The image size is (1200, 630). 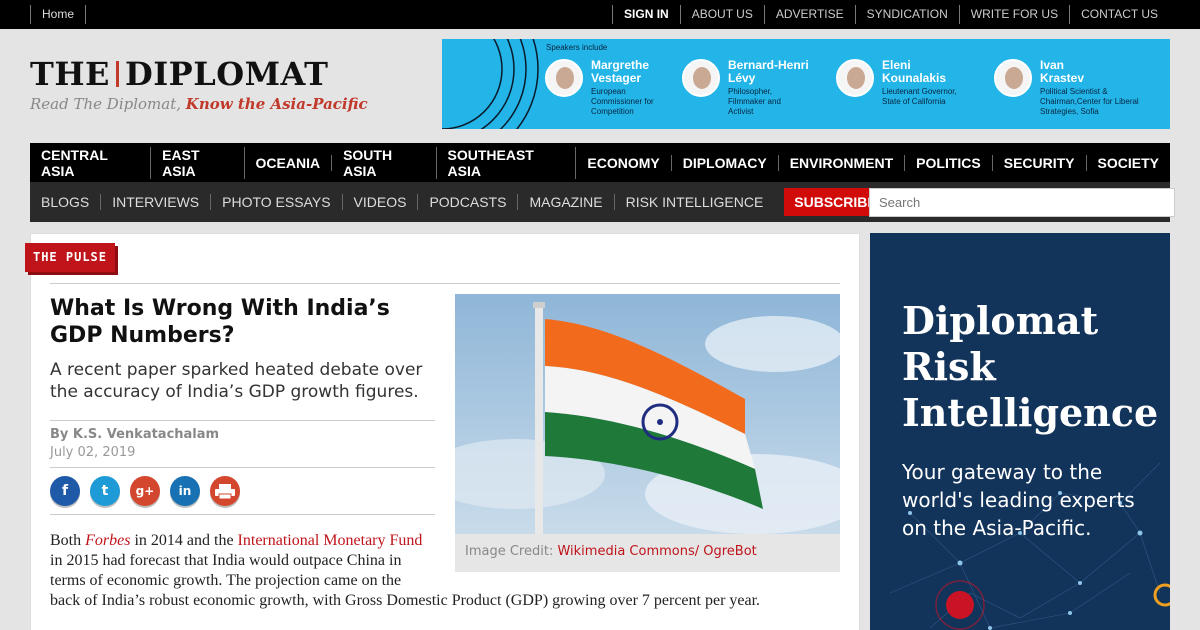 What do you see at coordinates (577, 47) in the screenshot?
I see `ad-header: Speakers include` at bounding box center [577, 47].